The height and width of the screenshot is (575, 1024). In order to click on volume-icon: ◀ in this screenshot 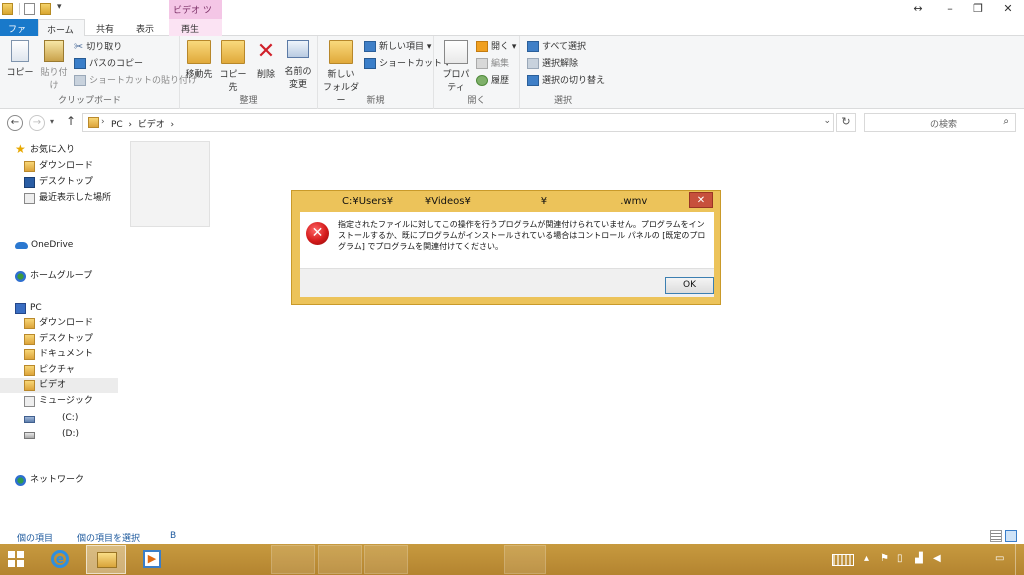, I will do `click(937, 558)`.